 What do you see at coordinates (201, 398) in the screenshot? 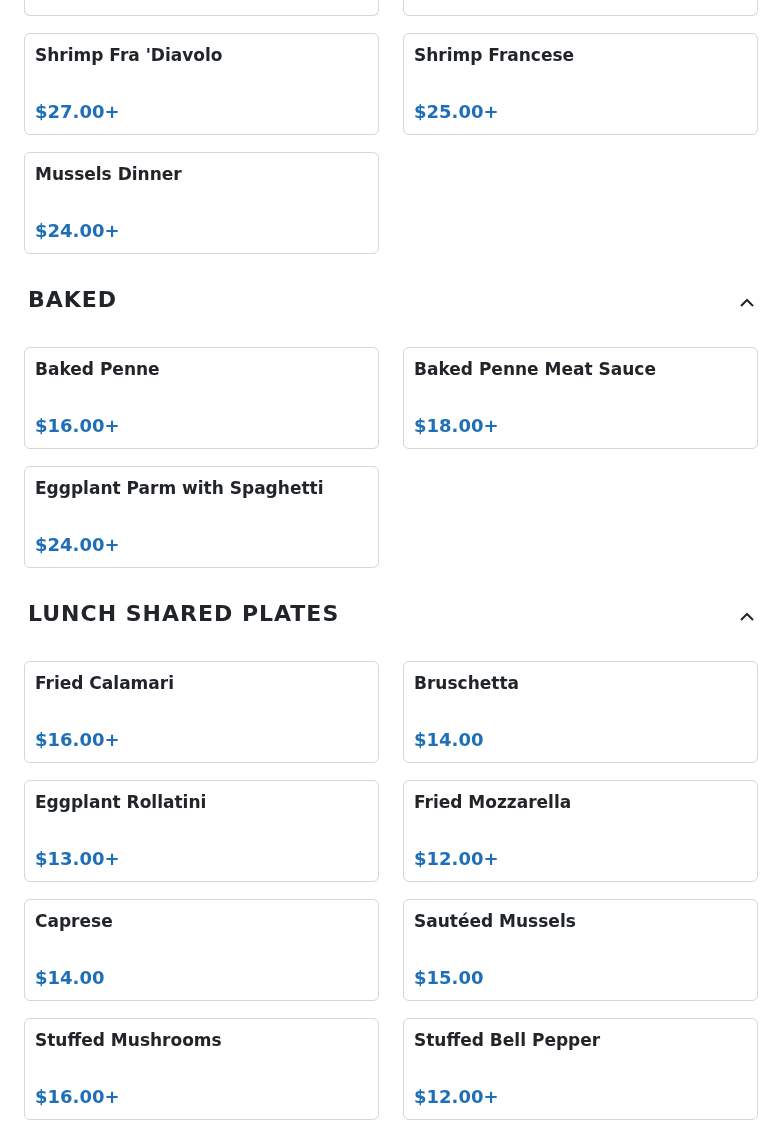
I see `menu-item-card: Baked Penne $16.00+` at bounding box center [201, 398].